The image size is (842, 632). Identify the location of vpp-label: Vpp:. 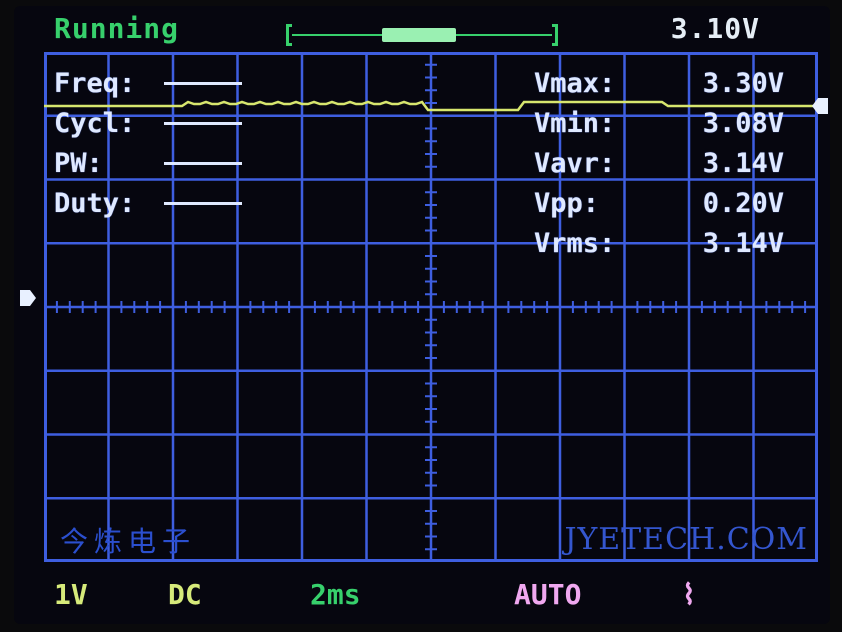
(567, 203).